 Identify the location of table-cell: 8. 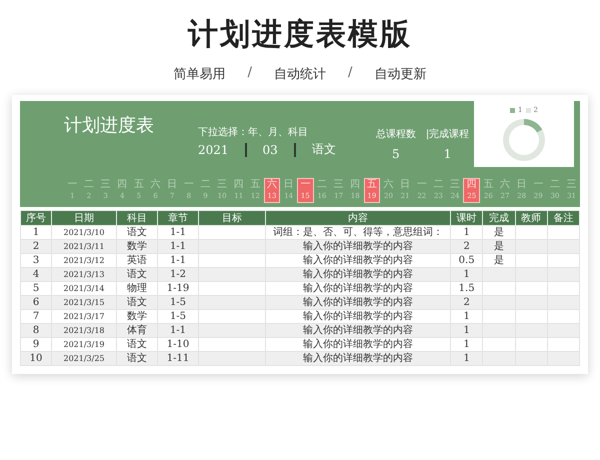
(36, 331).